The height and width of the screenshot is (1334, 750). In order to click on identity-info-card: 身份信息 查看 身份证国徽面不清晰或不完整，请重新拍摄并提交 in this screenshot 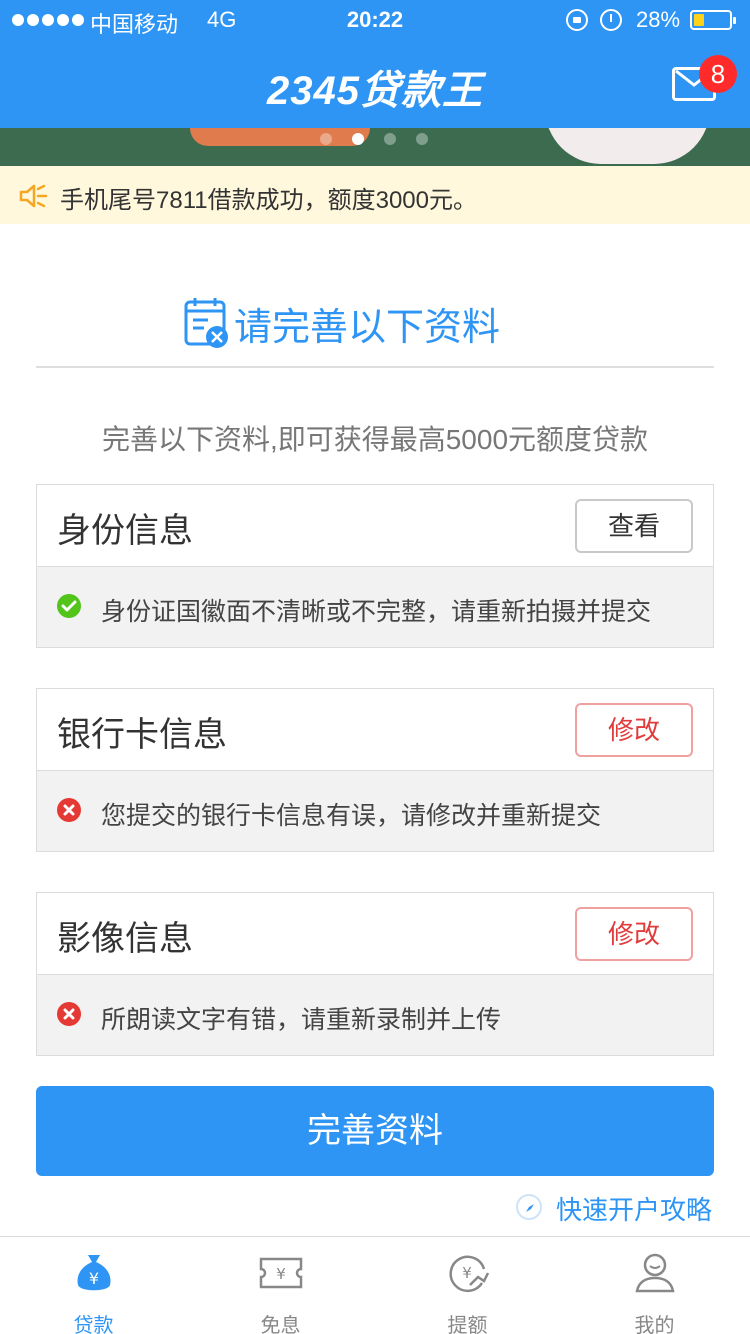, I will do `click(375, 566)`.